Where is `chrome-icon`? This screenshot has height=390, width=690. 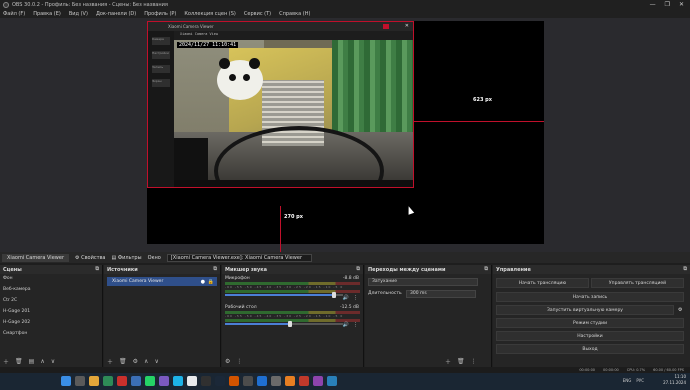
chrome-icon is located at coordinates (192, 381).